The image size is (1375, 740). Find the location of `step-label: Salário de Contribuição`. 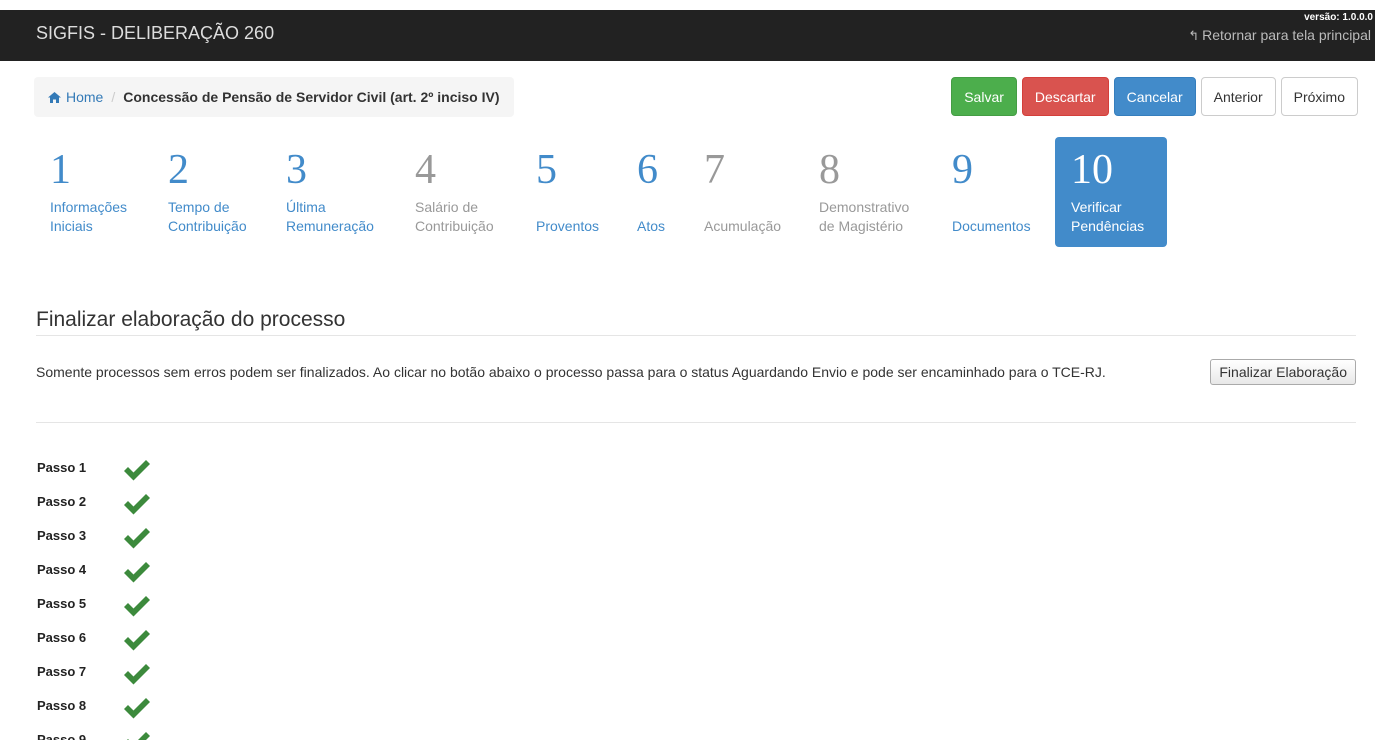

step-label: Salário de Contribuição is located at coordinates (454, 216).